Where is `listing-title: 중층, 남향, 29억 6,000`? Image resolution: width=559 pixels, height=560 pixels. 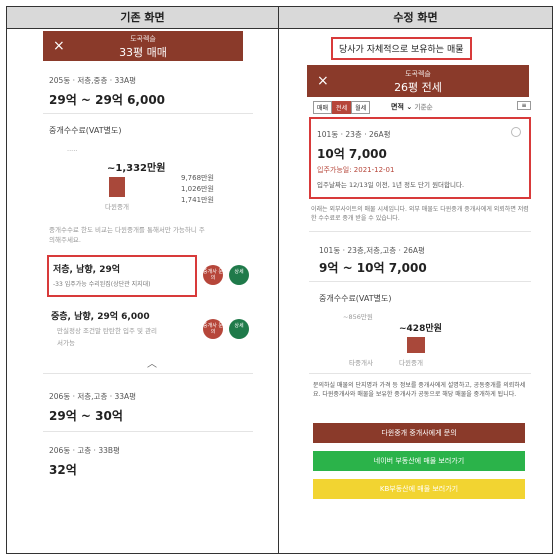 listing-title: 중층, 남향, 29억 6,000 is located at coordinates (100, 315).